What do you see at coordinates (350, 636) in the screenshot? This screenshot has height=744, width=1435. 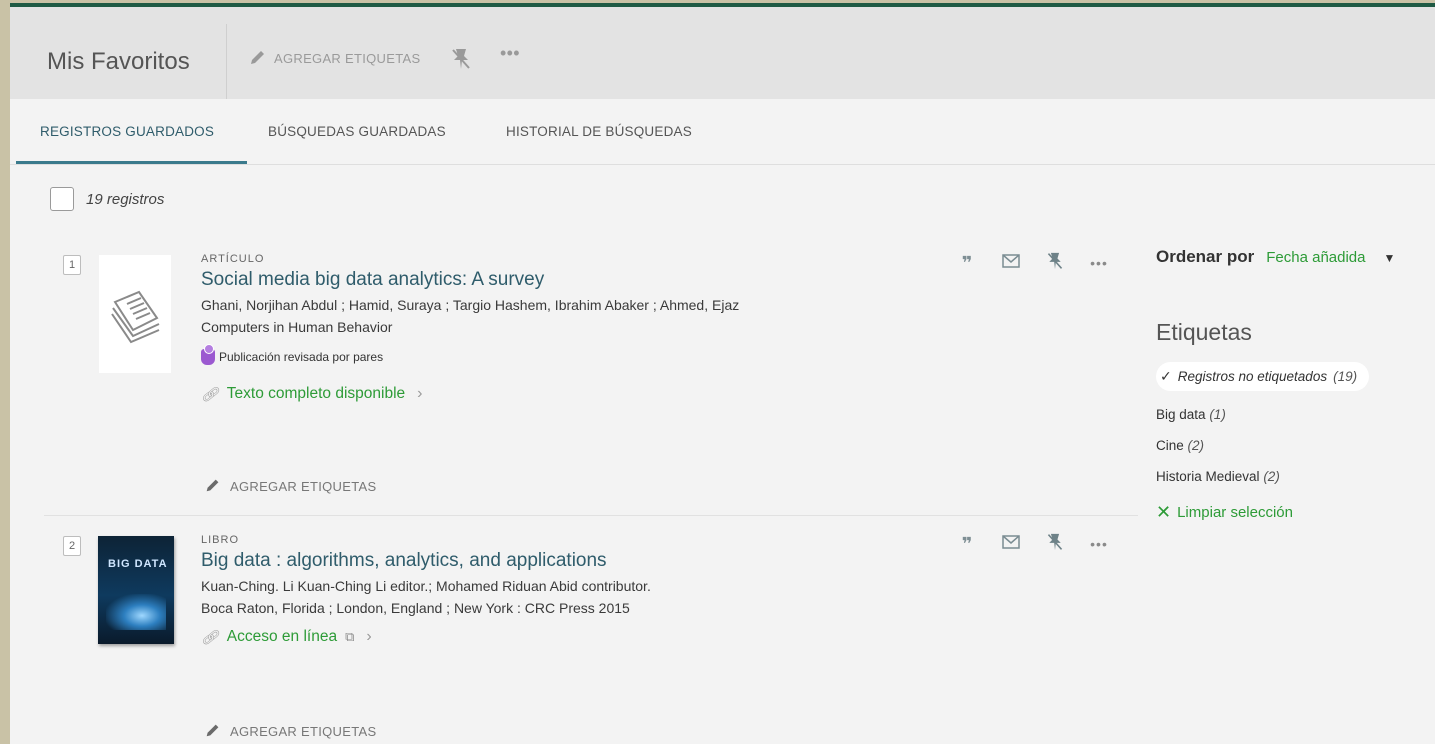 I see `external-link-icon: ⧉` at bounding box center [350, 636].